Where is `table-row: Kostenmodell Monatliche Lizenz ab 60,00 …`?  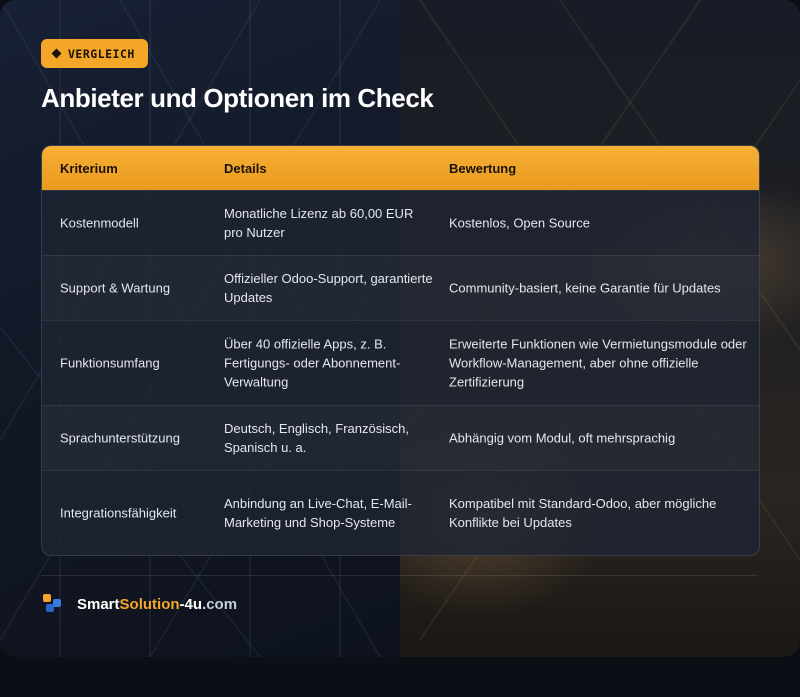 table-row: Kostenmodell Monatliche Lizenz ab 60,00 … is located at coordinates (400, 222).